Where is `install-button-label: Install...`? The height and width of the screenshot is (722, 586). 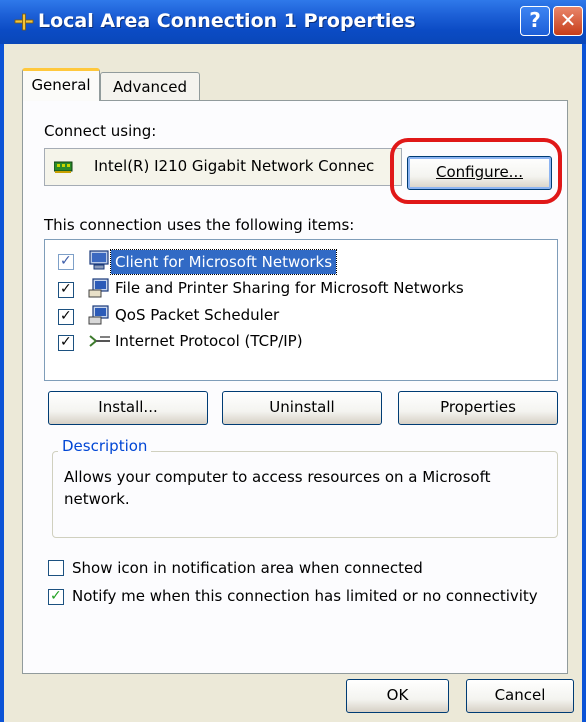
install-button-label: Install... is located at coordinates (128, 407).